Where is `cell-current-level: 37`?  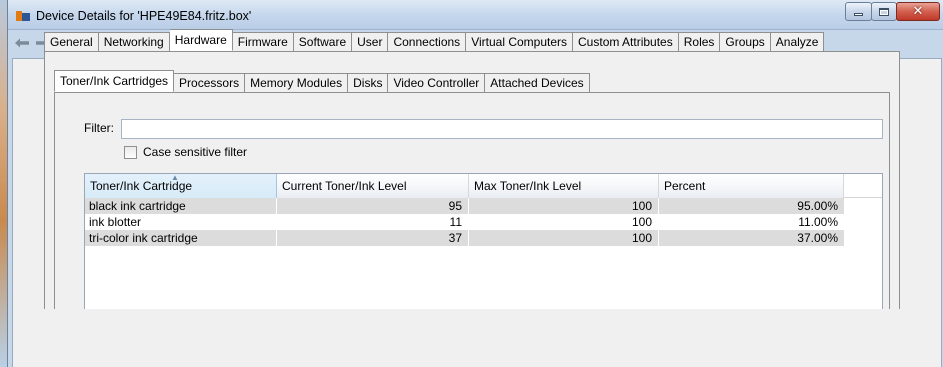 cell-current-level: 37 is located at coordinates (373, 238).